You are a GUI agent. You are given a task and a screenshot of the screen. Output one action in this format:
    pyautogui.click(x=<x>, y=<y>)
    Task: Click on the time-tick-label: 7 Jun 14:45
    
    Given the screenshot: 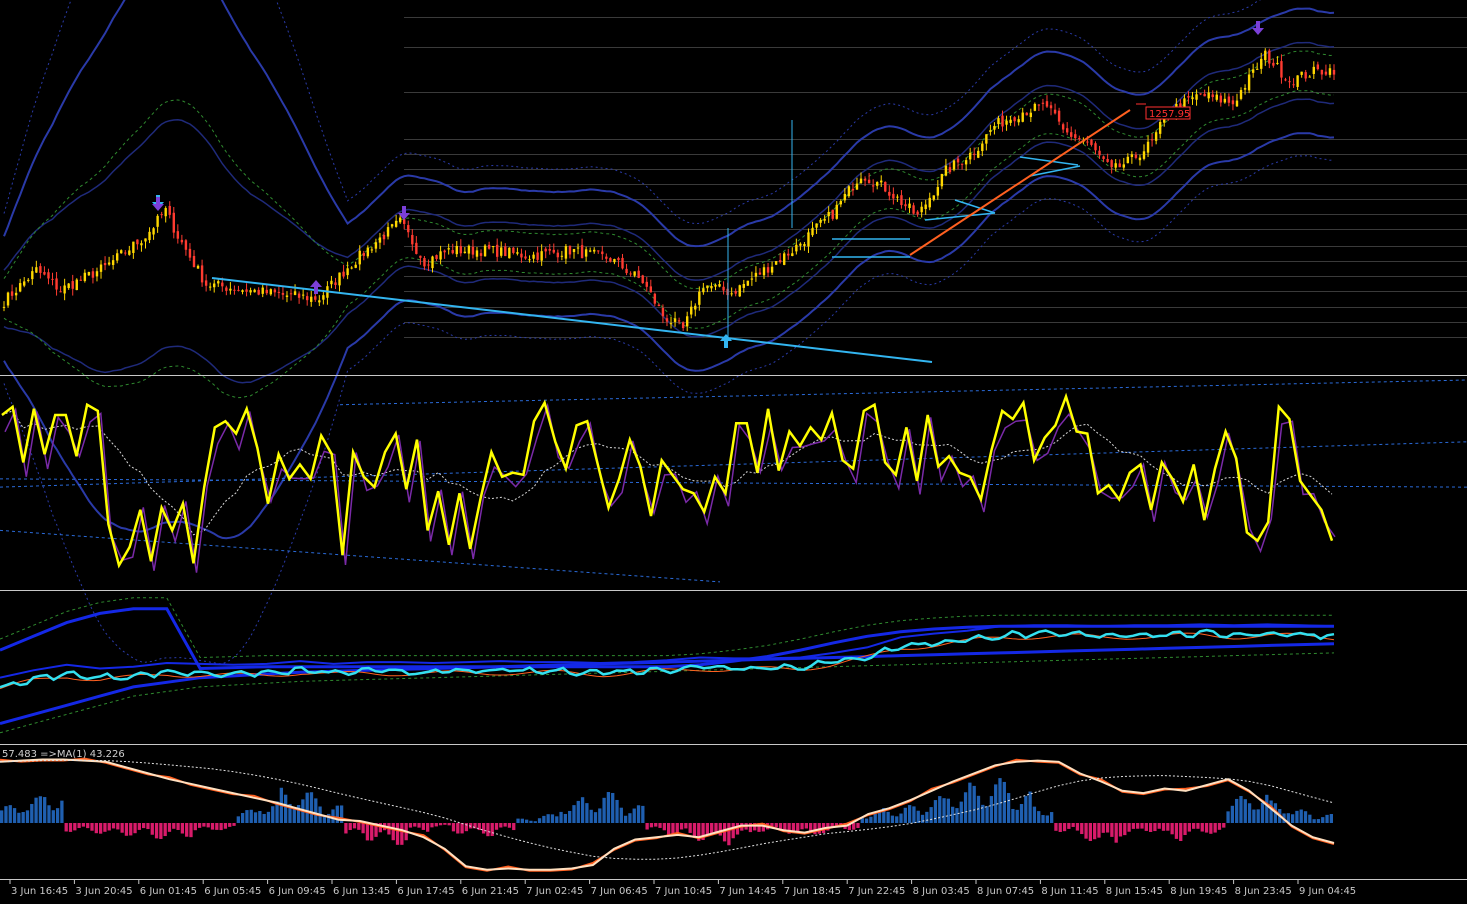 What is the action you would take?
    pyautogui.click(x=747, y=891)
    